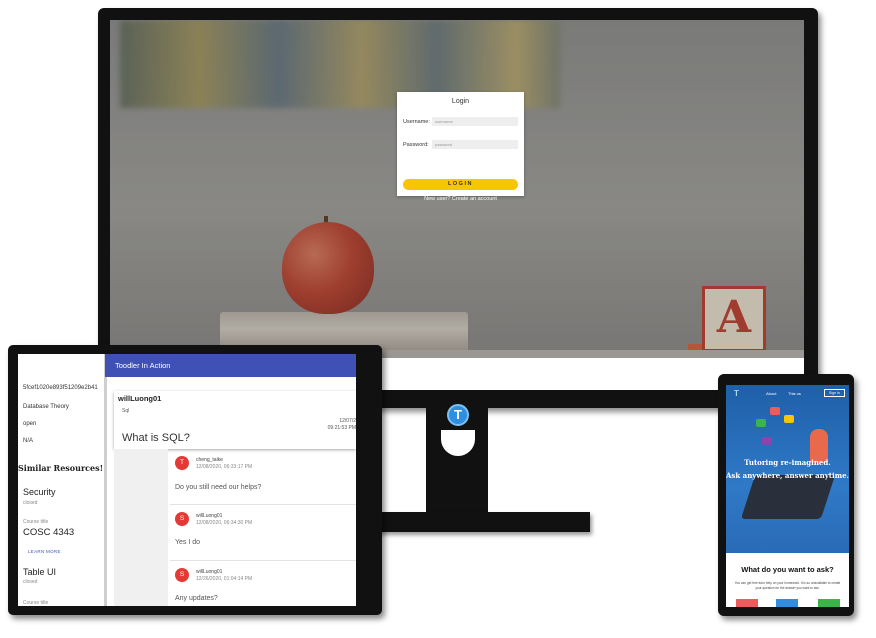  What do you see at coordinates (156, 438) in the screenshot?
I see `question-text: What is SQL?` at bounding box center [156, 438].